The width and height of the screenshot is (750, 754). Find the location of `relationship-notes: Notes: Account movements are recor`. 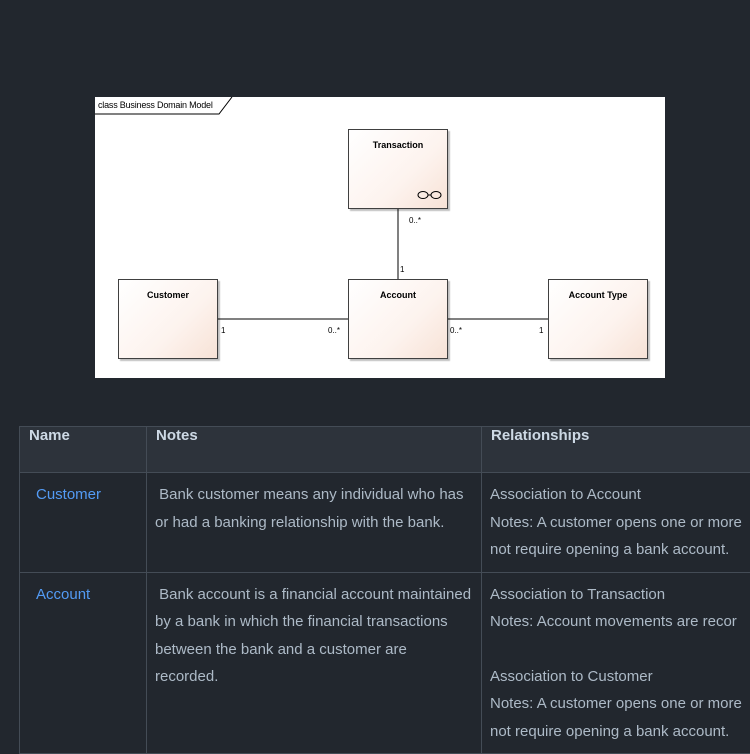

relationship-notes: Notes: Account movements are recor is located at coordinates (620, 622).